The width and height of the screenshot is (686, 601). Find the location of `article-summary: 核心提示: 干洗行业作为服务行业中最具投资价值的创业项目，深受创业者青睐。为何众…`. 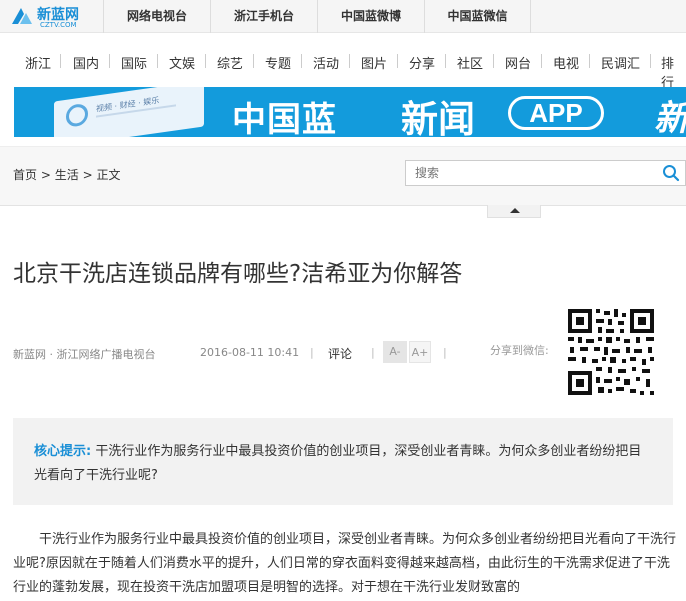

article-summary: 核心提示: 干洗行业作为服务行业中最具投资价值的创业项目，深受创业者青睐。为何众… is located at coordinates (343, 461).